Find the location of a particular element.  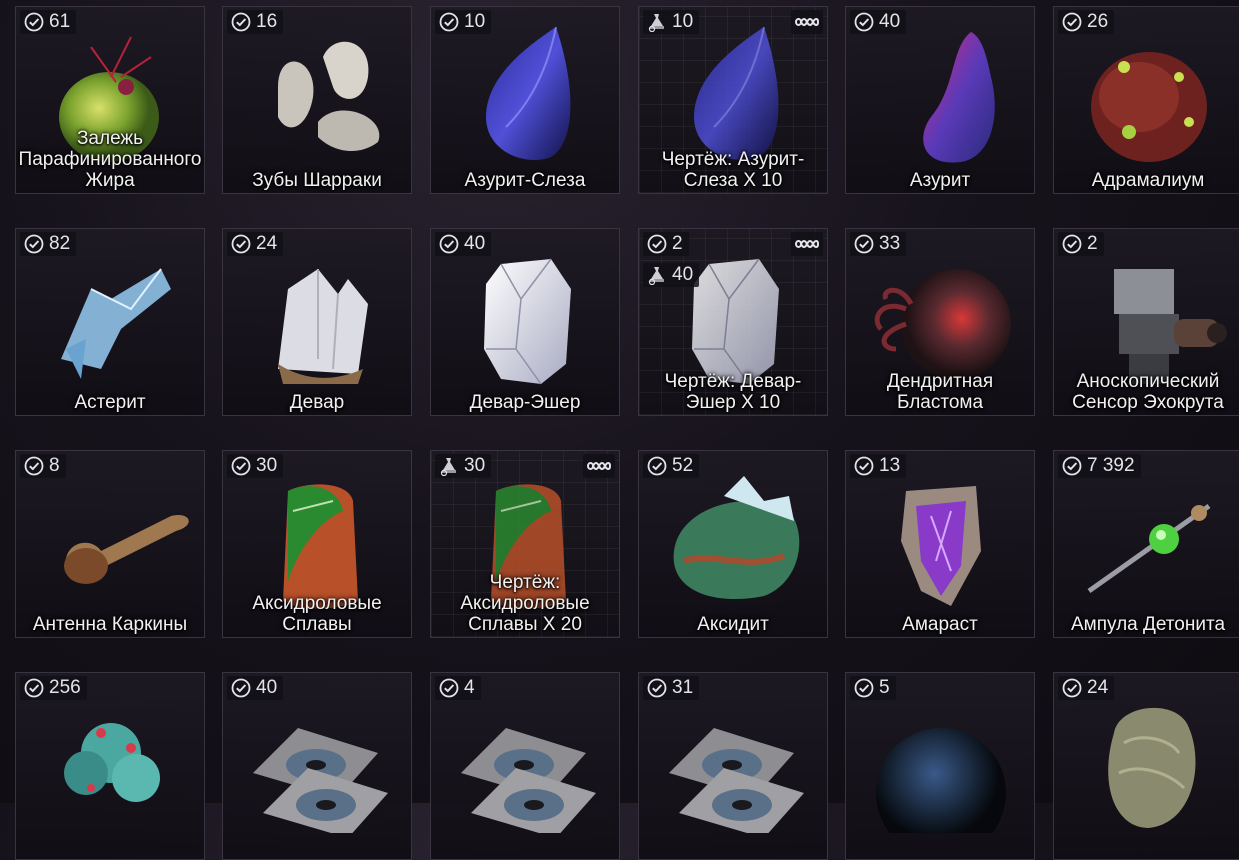

item-quantity: 31 is located at coordinates (683, 687).